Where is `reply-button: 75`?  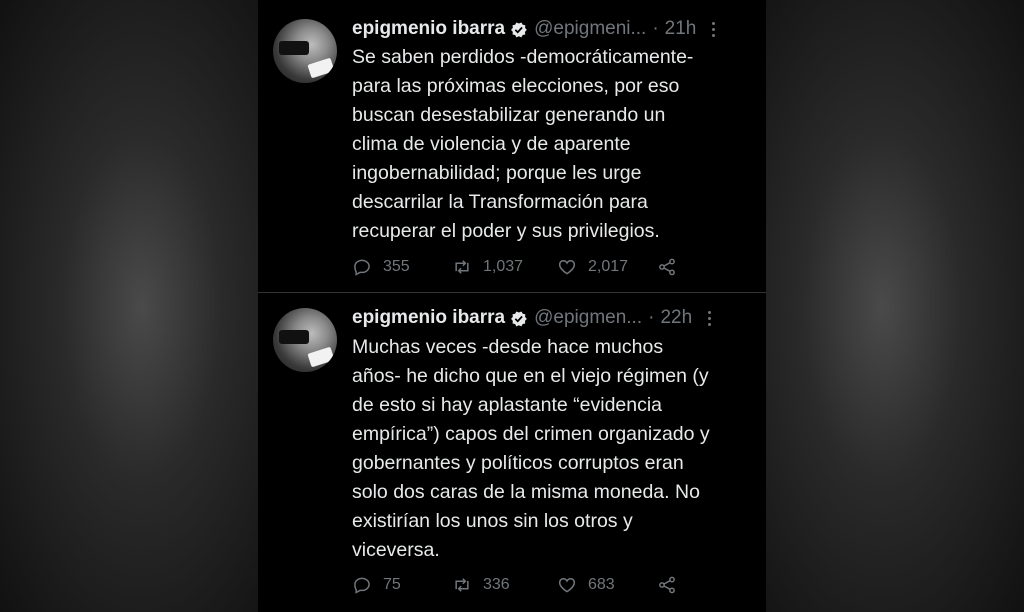
reply-button: 75 is located at coordinates (402, 585).